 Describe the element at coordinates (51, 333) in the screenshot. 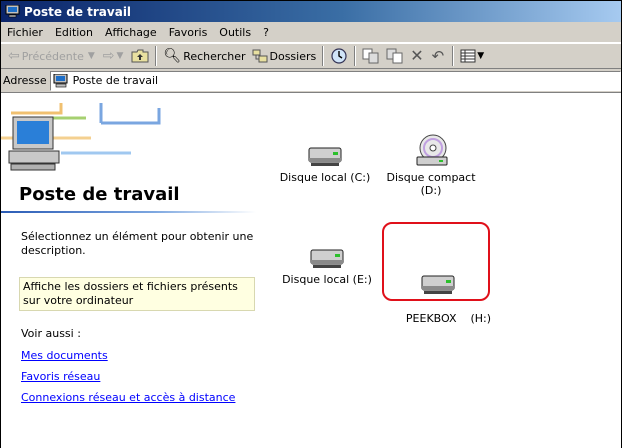

I see `see-also-label: Voir aussi :` at that location.